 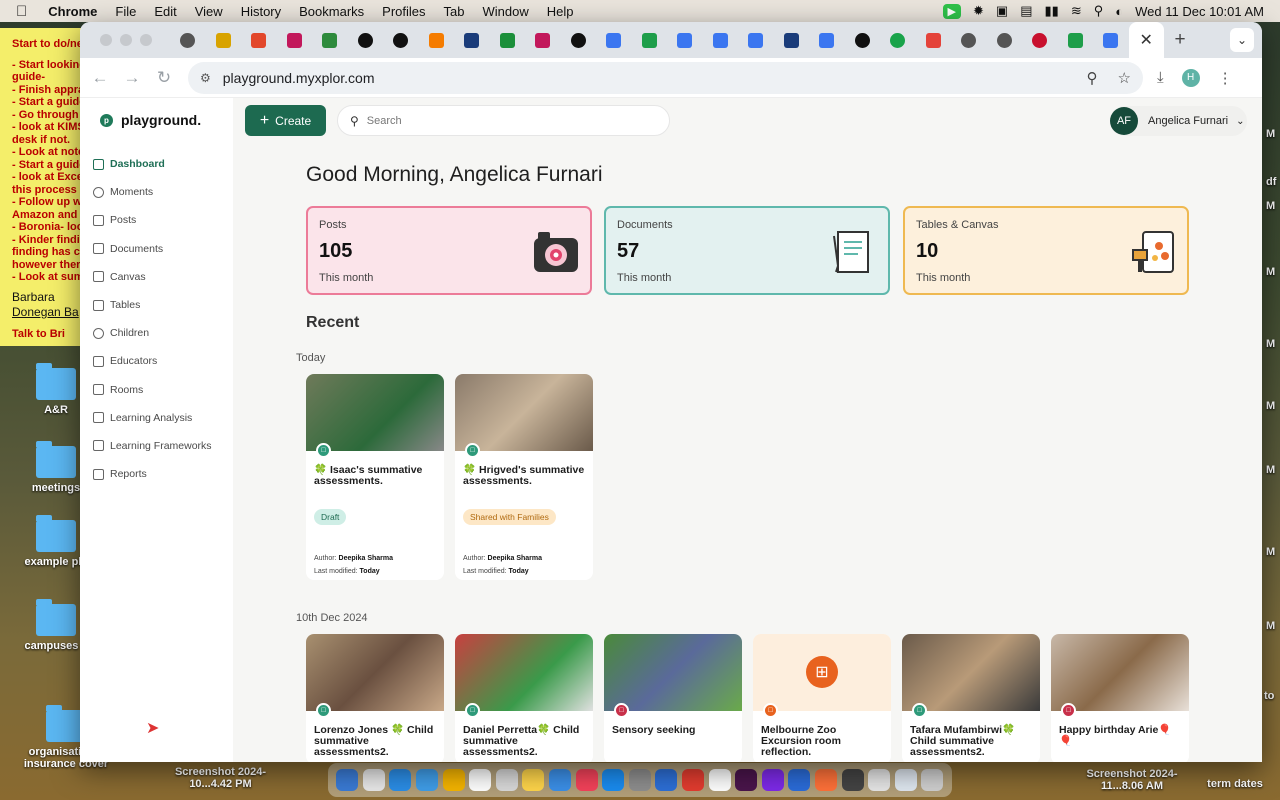 What do you see at coordinates (665, 77) in the screenshot?
I see `address-bar: ⚙ playground.myxplor.com ⚲ ☆` at bounding box center [665, 77].